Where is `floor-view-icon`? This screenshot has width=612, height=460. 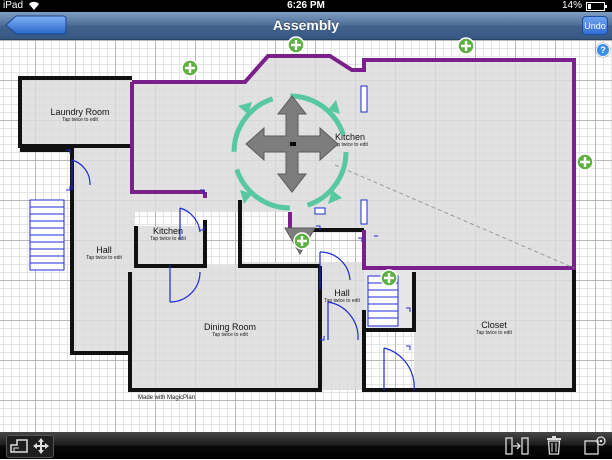
floor-view-icon is located at coordinates (19, 448).